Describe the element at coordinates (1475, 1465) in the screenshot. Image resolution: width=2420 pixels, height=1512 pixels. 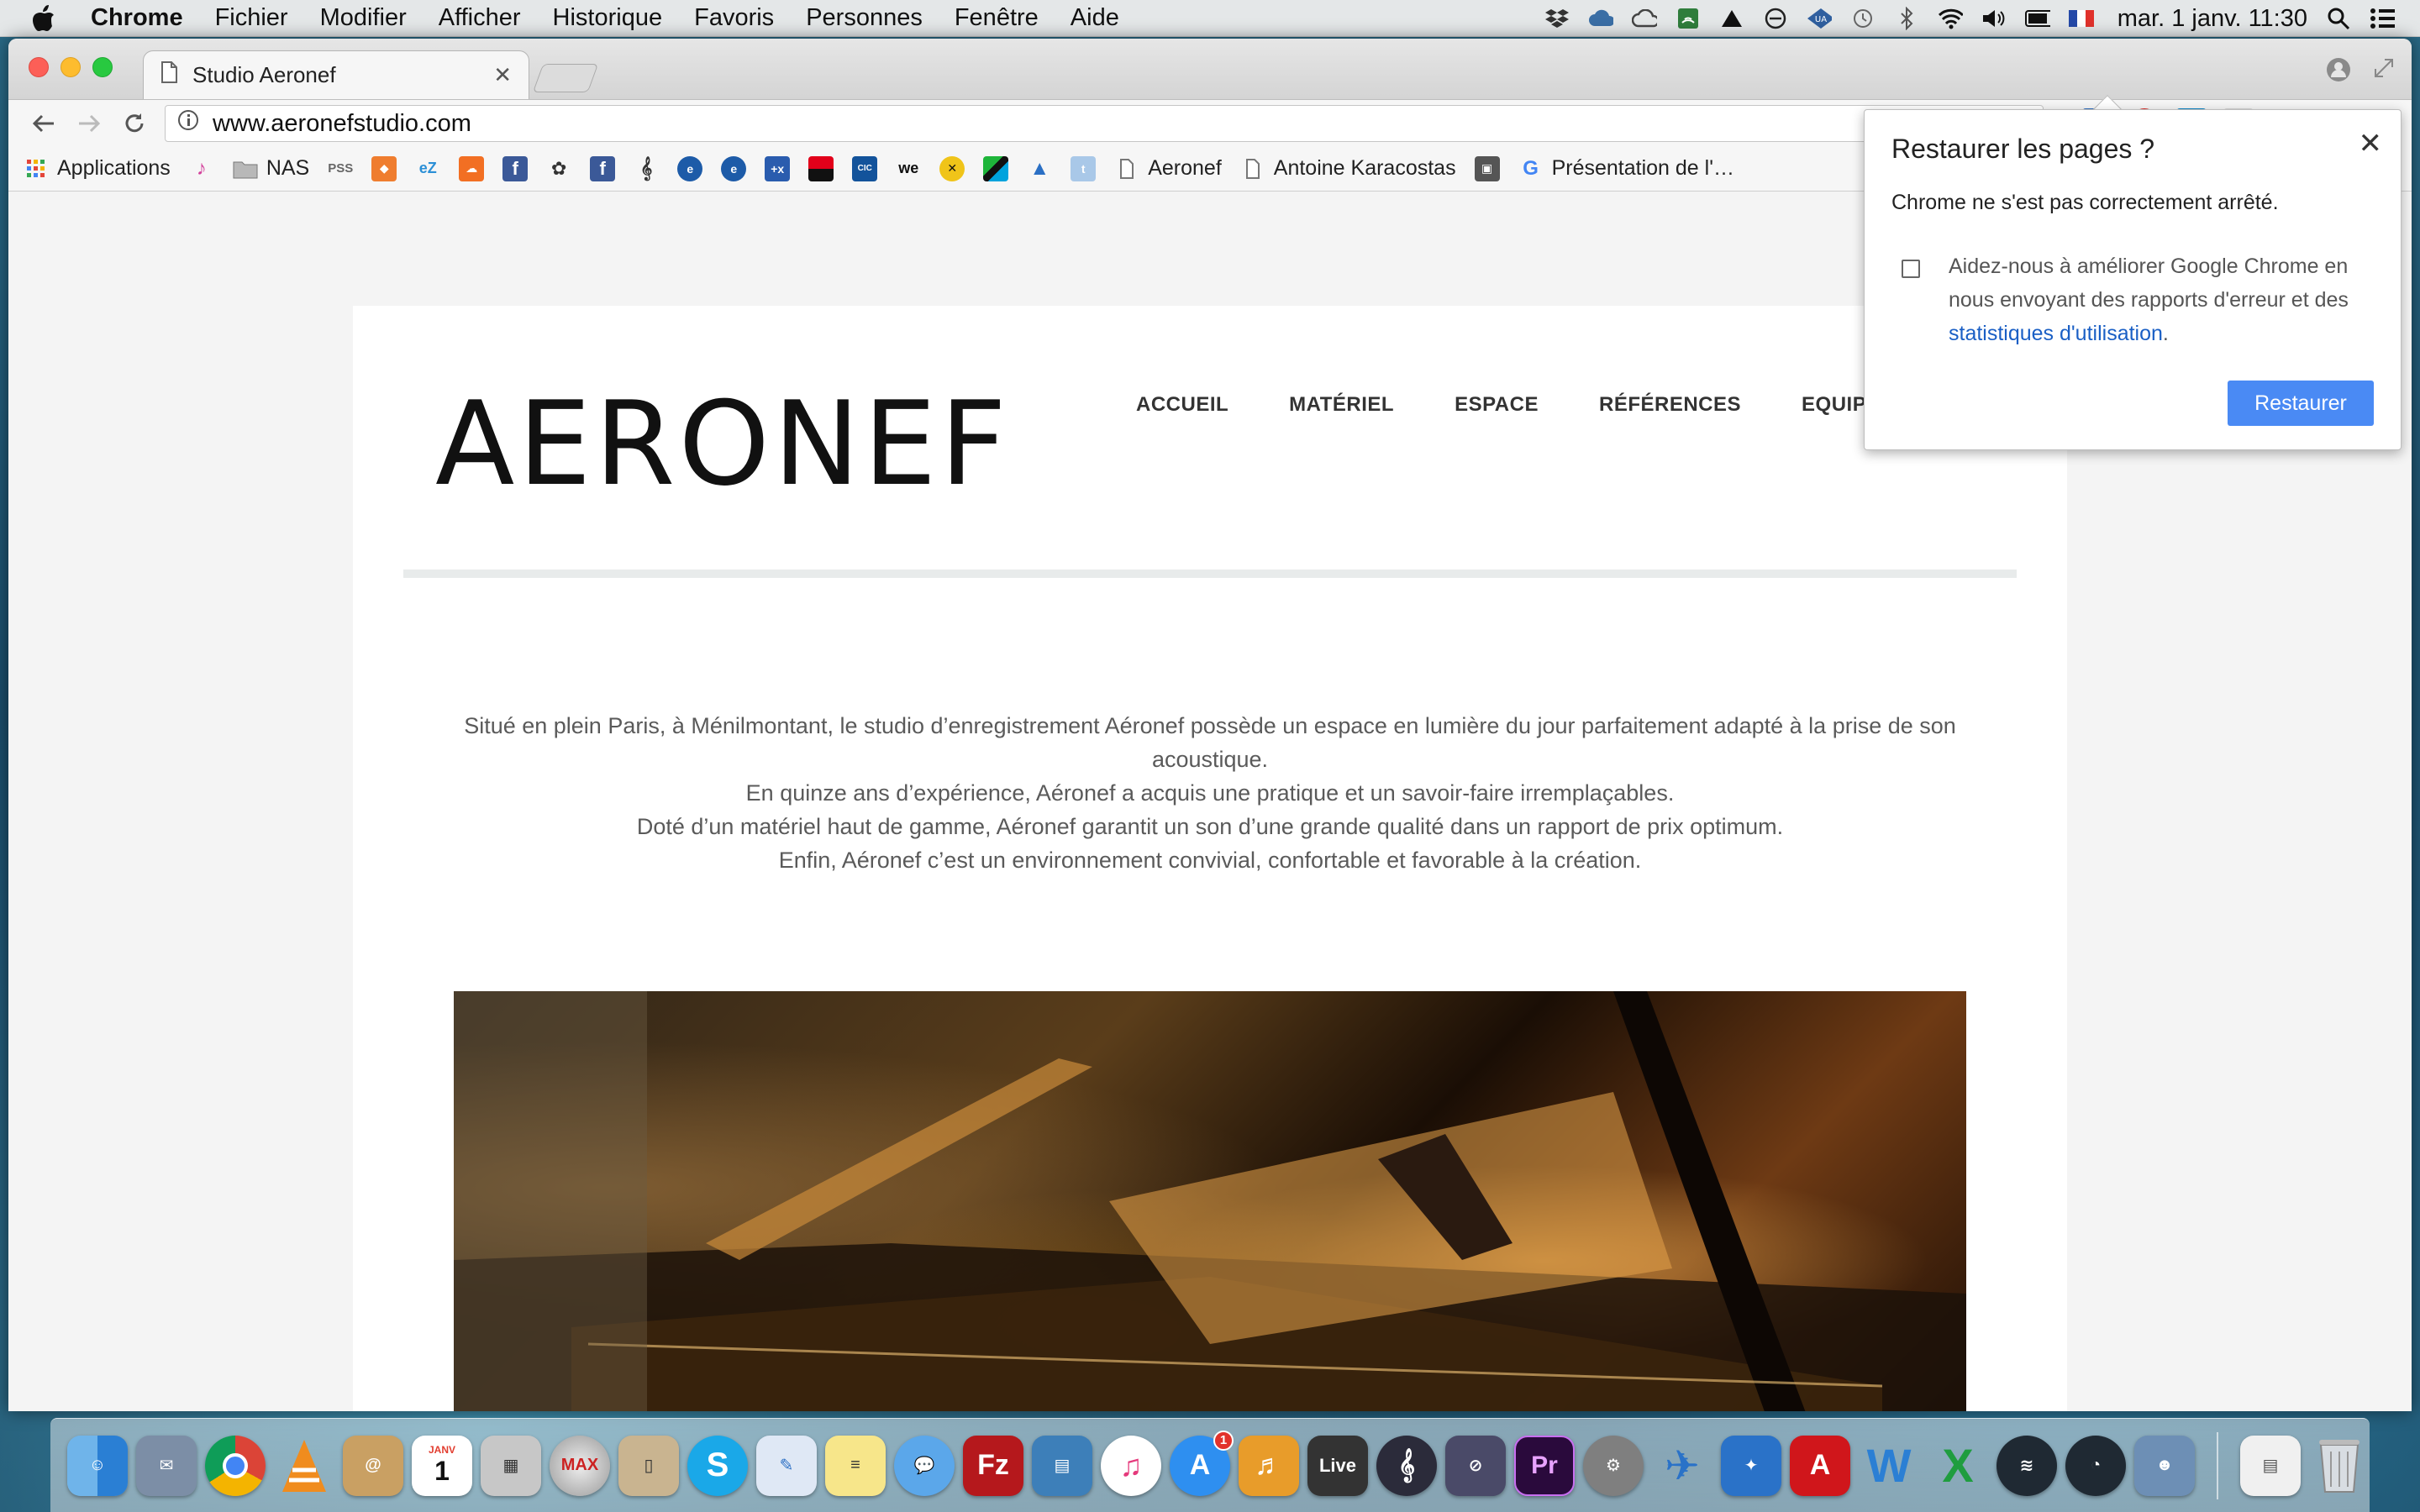
I see `disabled-app-icon: ⊘` at that location.